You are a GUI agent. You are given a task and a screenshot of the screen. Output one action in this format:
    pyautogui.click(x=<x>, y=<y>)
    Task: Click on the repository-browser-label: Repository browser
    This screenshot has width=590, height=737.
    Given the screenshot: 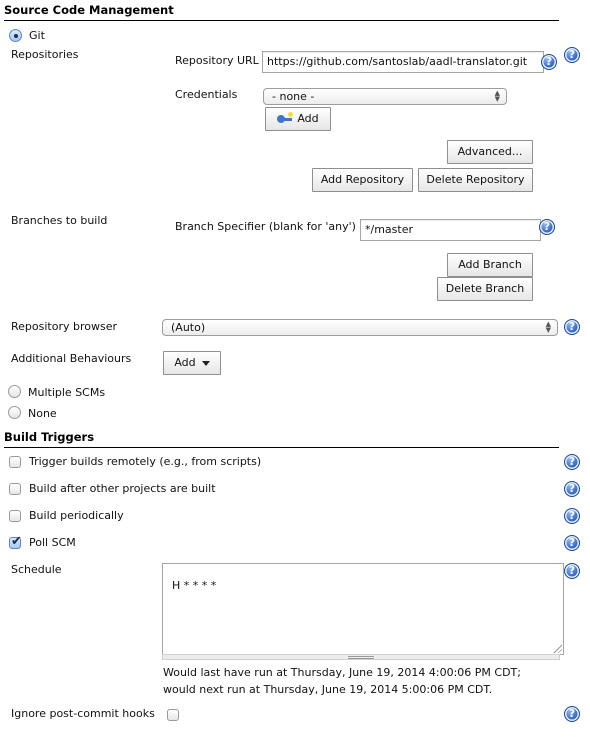 What is the action you would take?
    pyautogui.click(x=64, y=326)
    